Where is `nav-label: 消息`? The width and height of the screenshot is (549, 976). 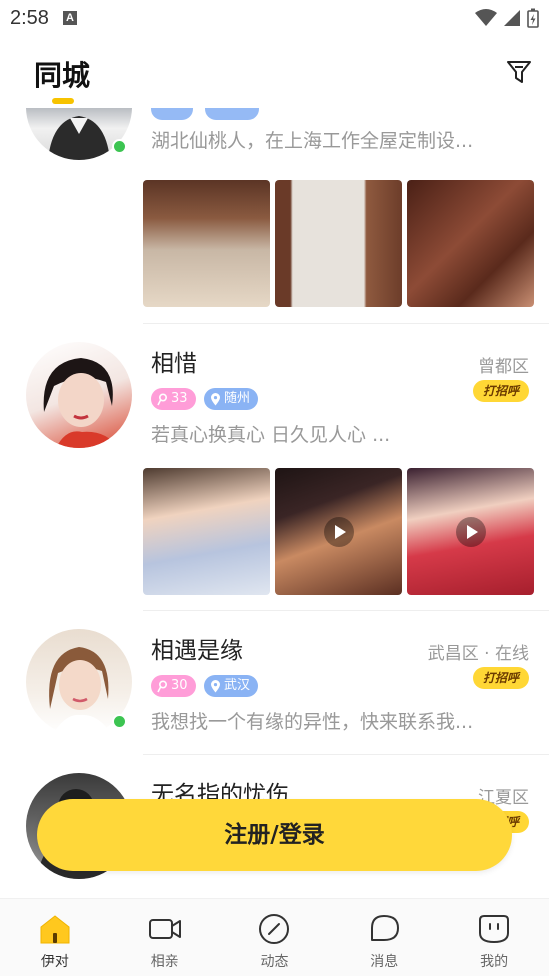 nav-label: 消息 is located at coordinates (384, 962).